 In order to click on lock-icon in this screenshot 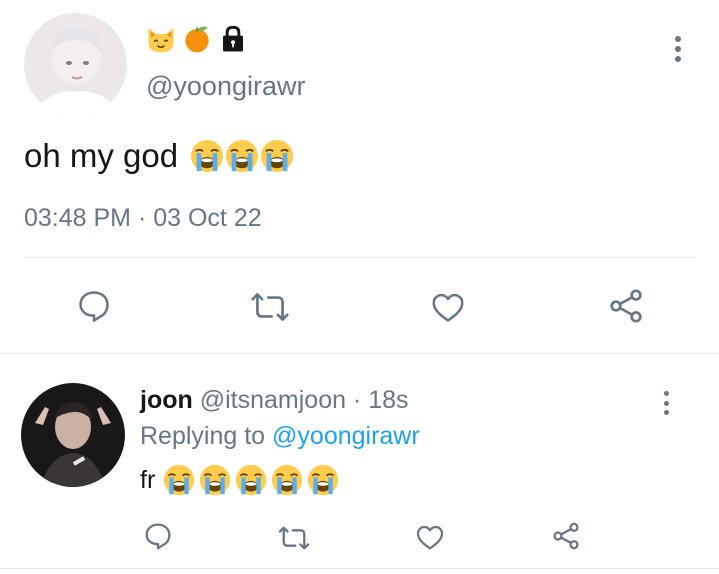, I will do `click(233, 38)`.